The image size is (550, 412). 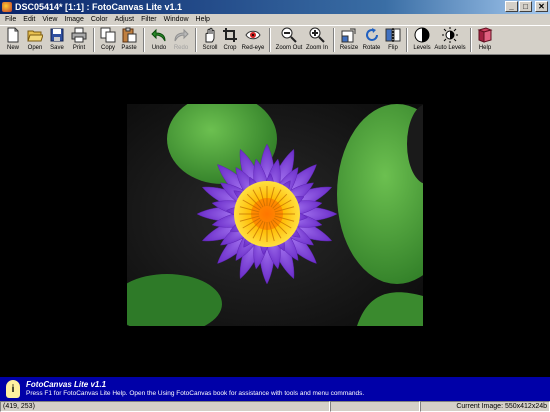 I want to click on close-button: ✕, so click(x=541, y=6).